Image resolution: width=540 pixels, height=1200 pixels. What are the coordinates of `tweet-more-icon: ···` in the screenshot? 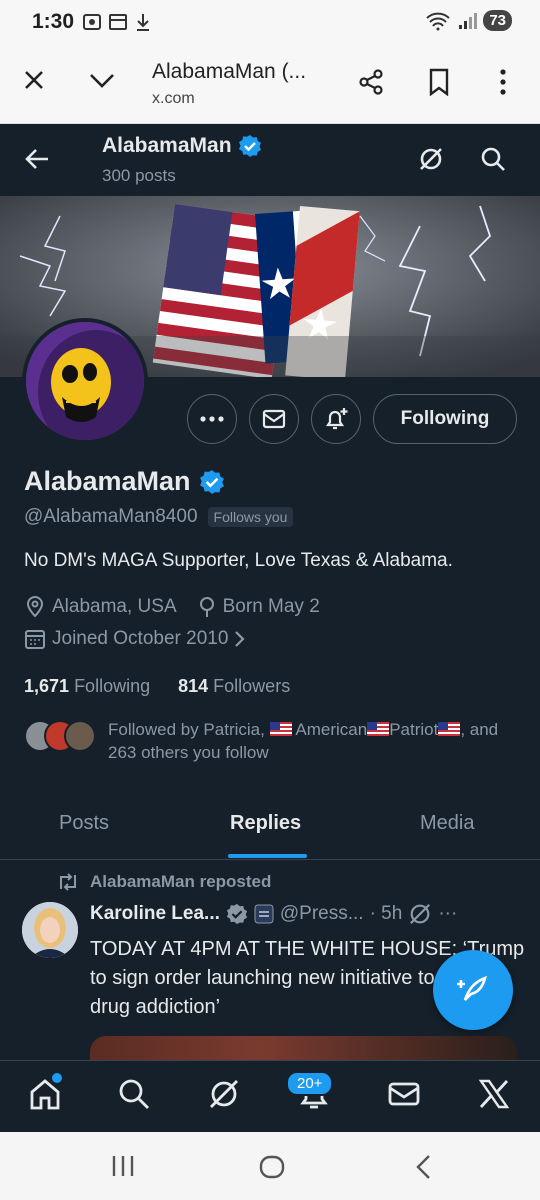 It's located at (447, 914).